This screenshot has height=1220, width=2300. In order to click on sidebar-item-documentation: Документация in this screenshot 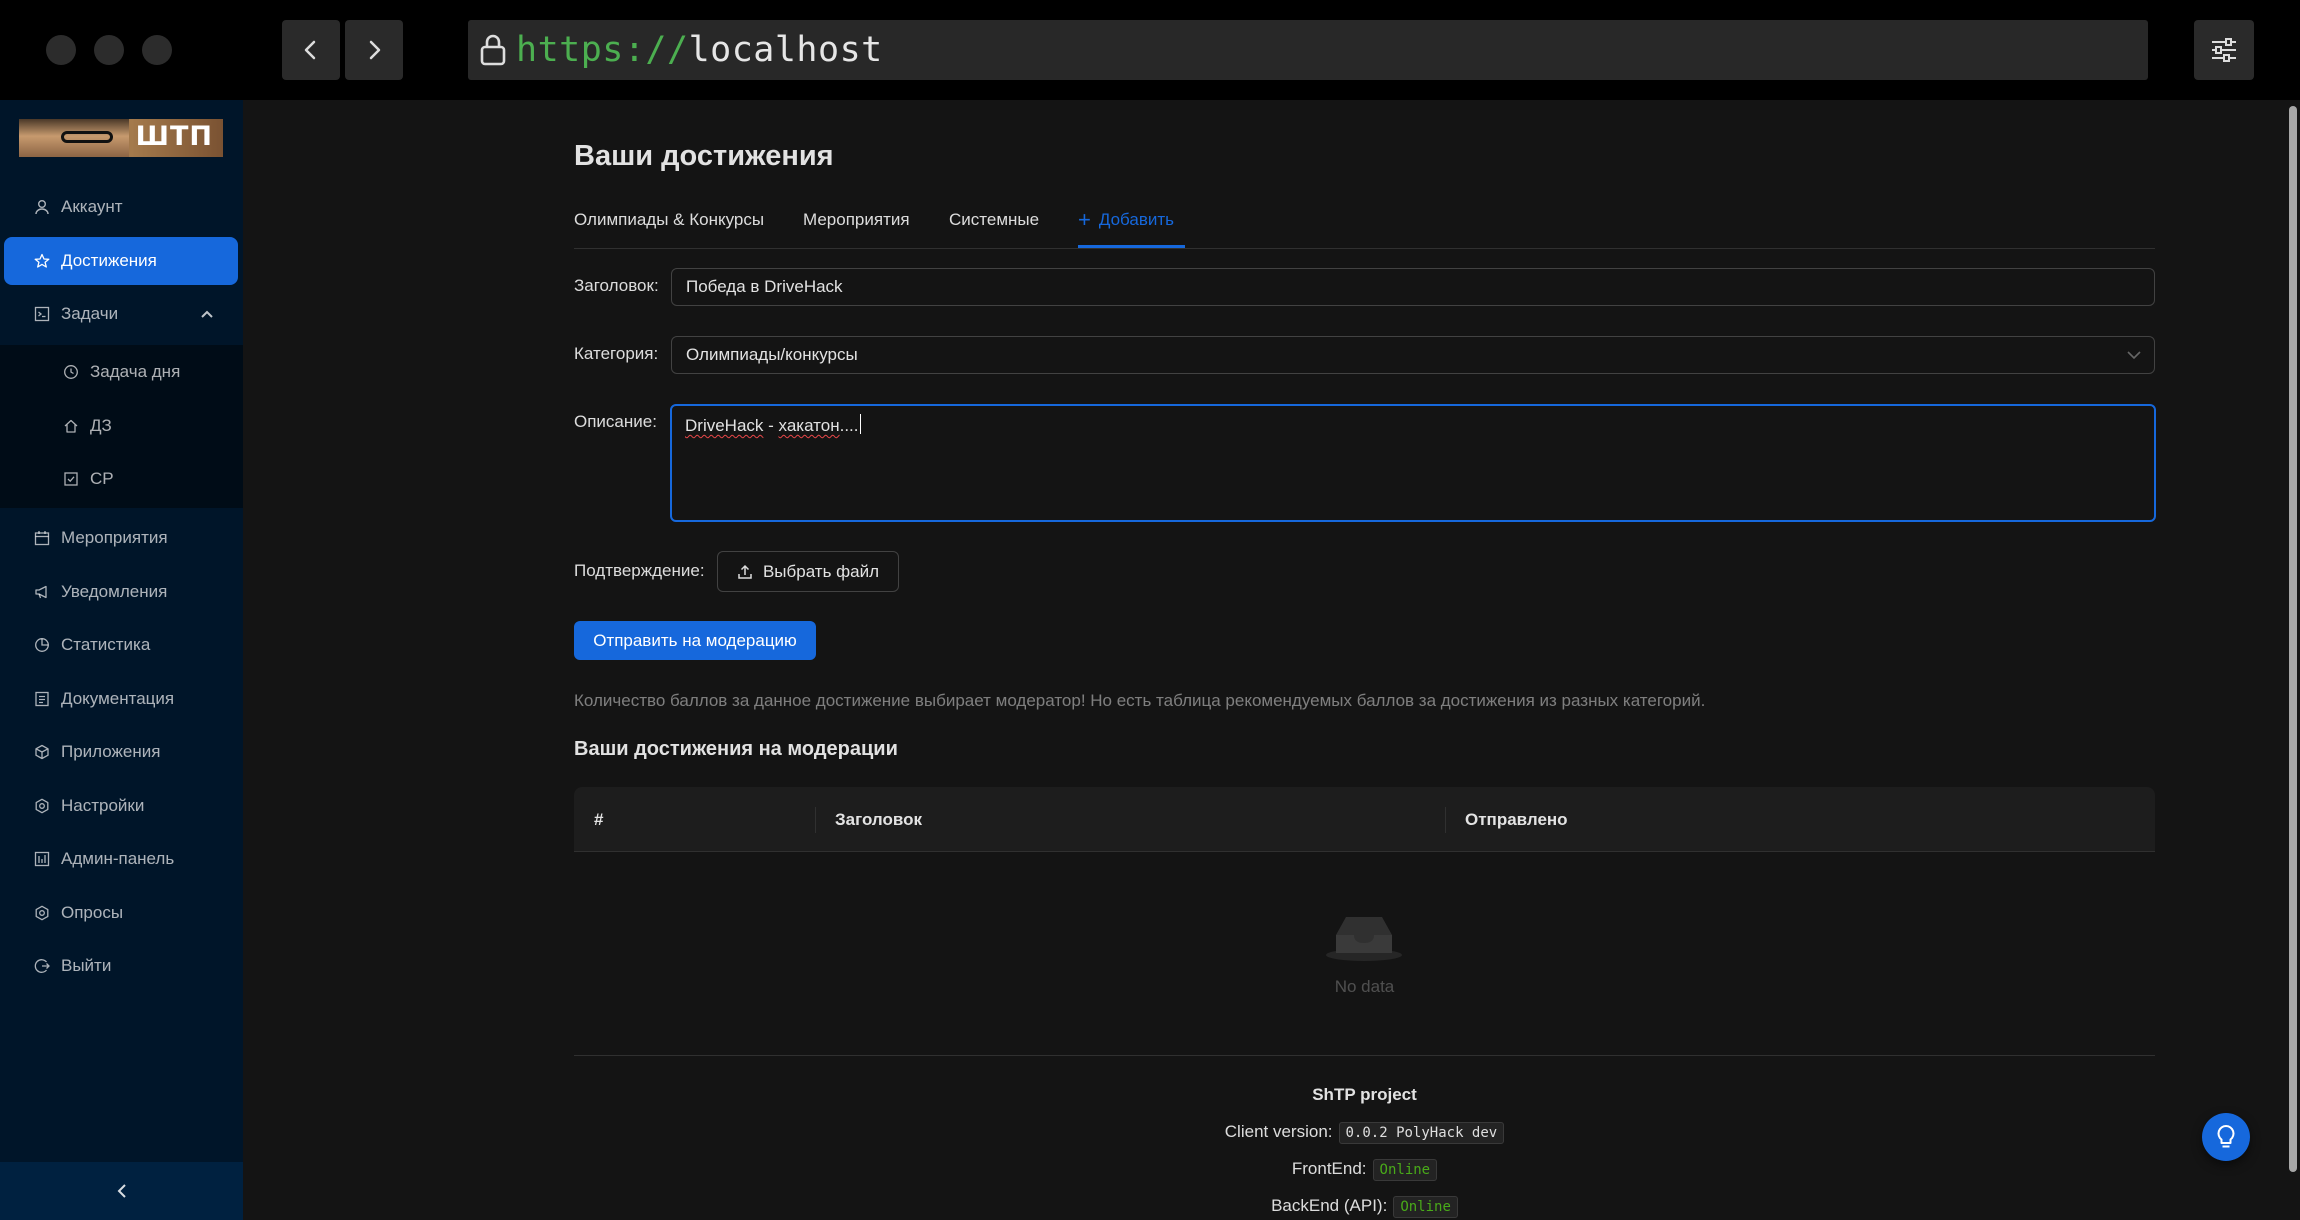, I will do `click(121, 699)`.